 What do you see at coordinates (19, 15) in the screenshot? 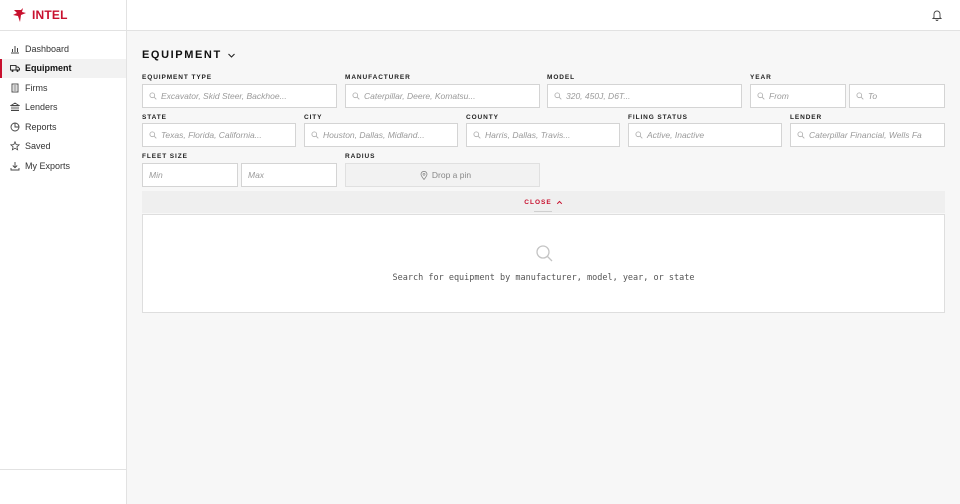
I see `brand-logo-icon` at bounding box center [19, 15].